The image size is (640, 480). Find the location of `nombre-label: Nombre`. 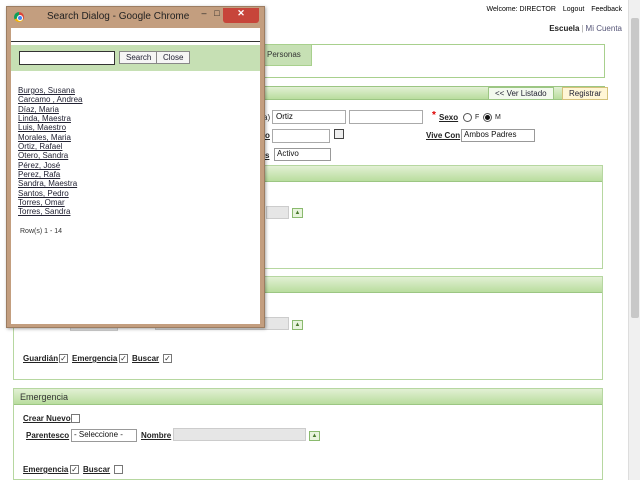

nombre-label: Nombre is located at coordinates (156, 435).